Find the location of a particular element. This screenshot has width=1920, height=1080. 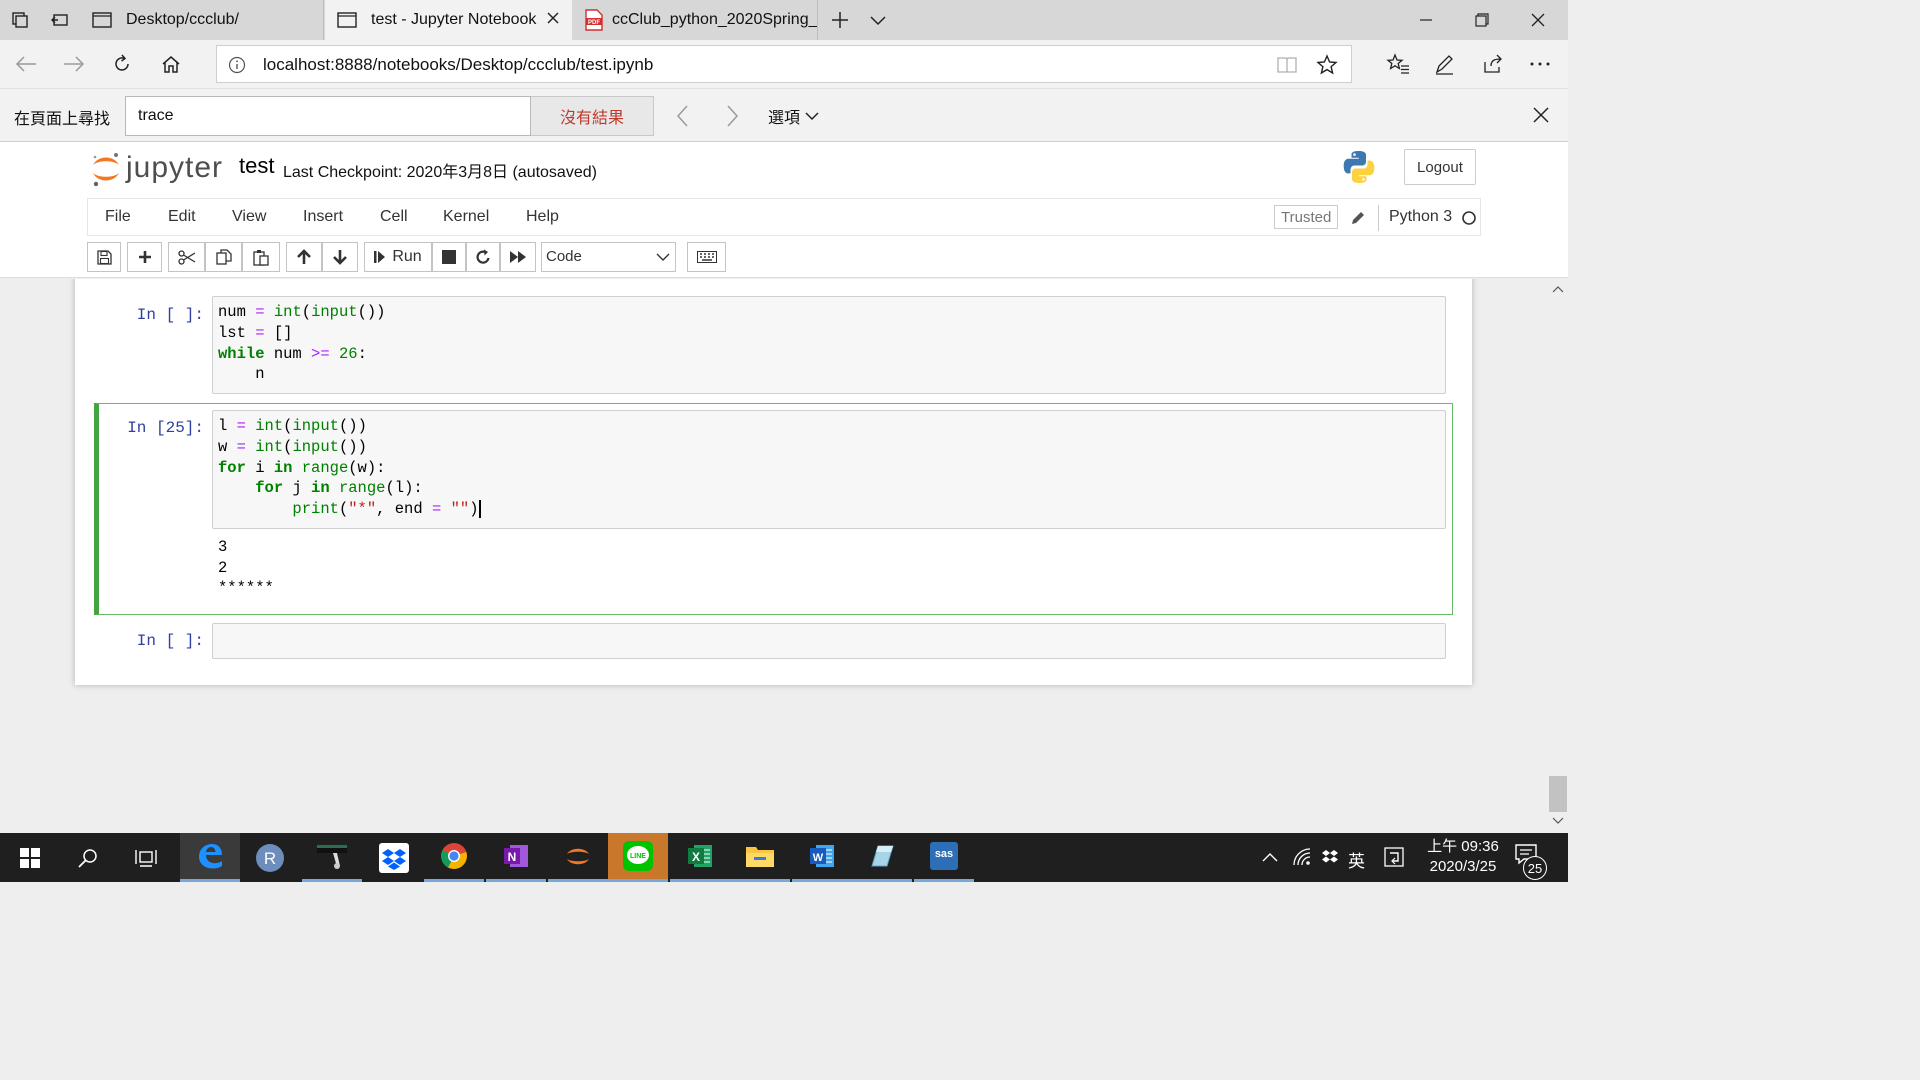

menu-insert: Insert is located at coordinates (323, 217).